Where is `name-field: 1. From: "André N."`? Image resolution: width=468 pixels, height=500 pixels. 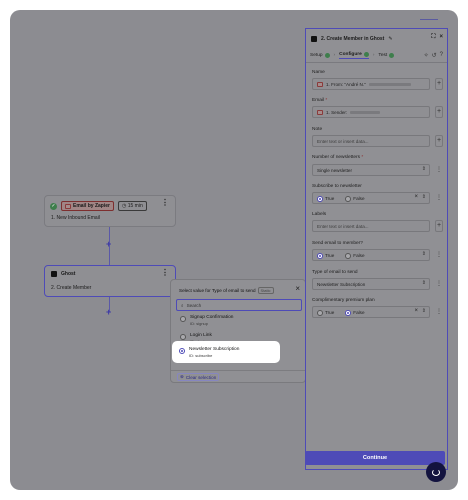 name-field: 1. From: "André N." is located at coordinates (371, 84).